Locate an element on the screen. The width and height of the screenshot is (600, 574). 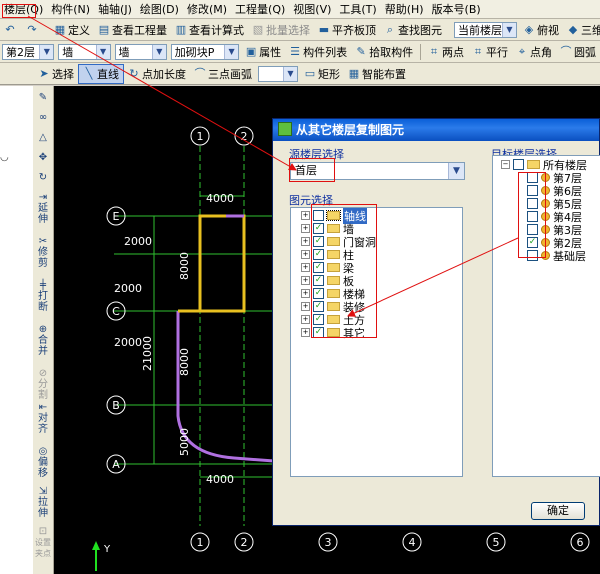
component-subtype-select: 墙 ▼ is located at coordinates (140, 51).